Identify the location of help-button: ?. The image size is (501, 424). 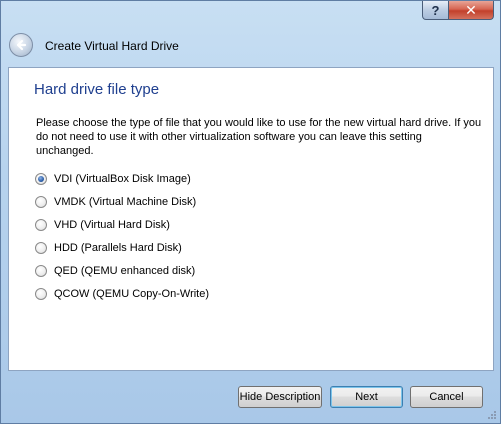
(435, 10).